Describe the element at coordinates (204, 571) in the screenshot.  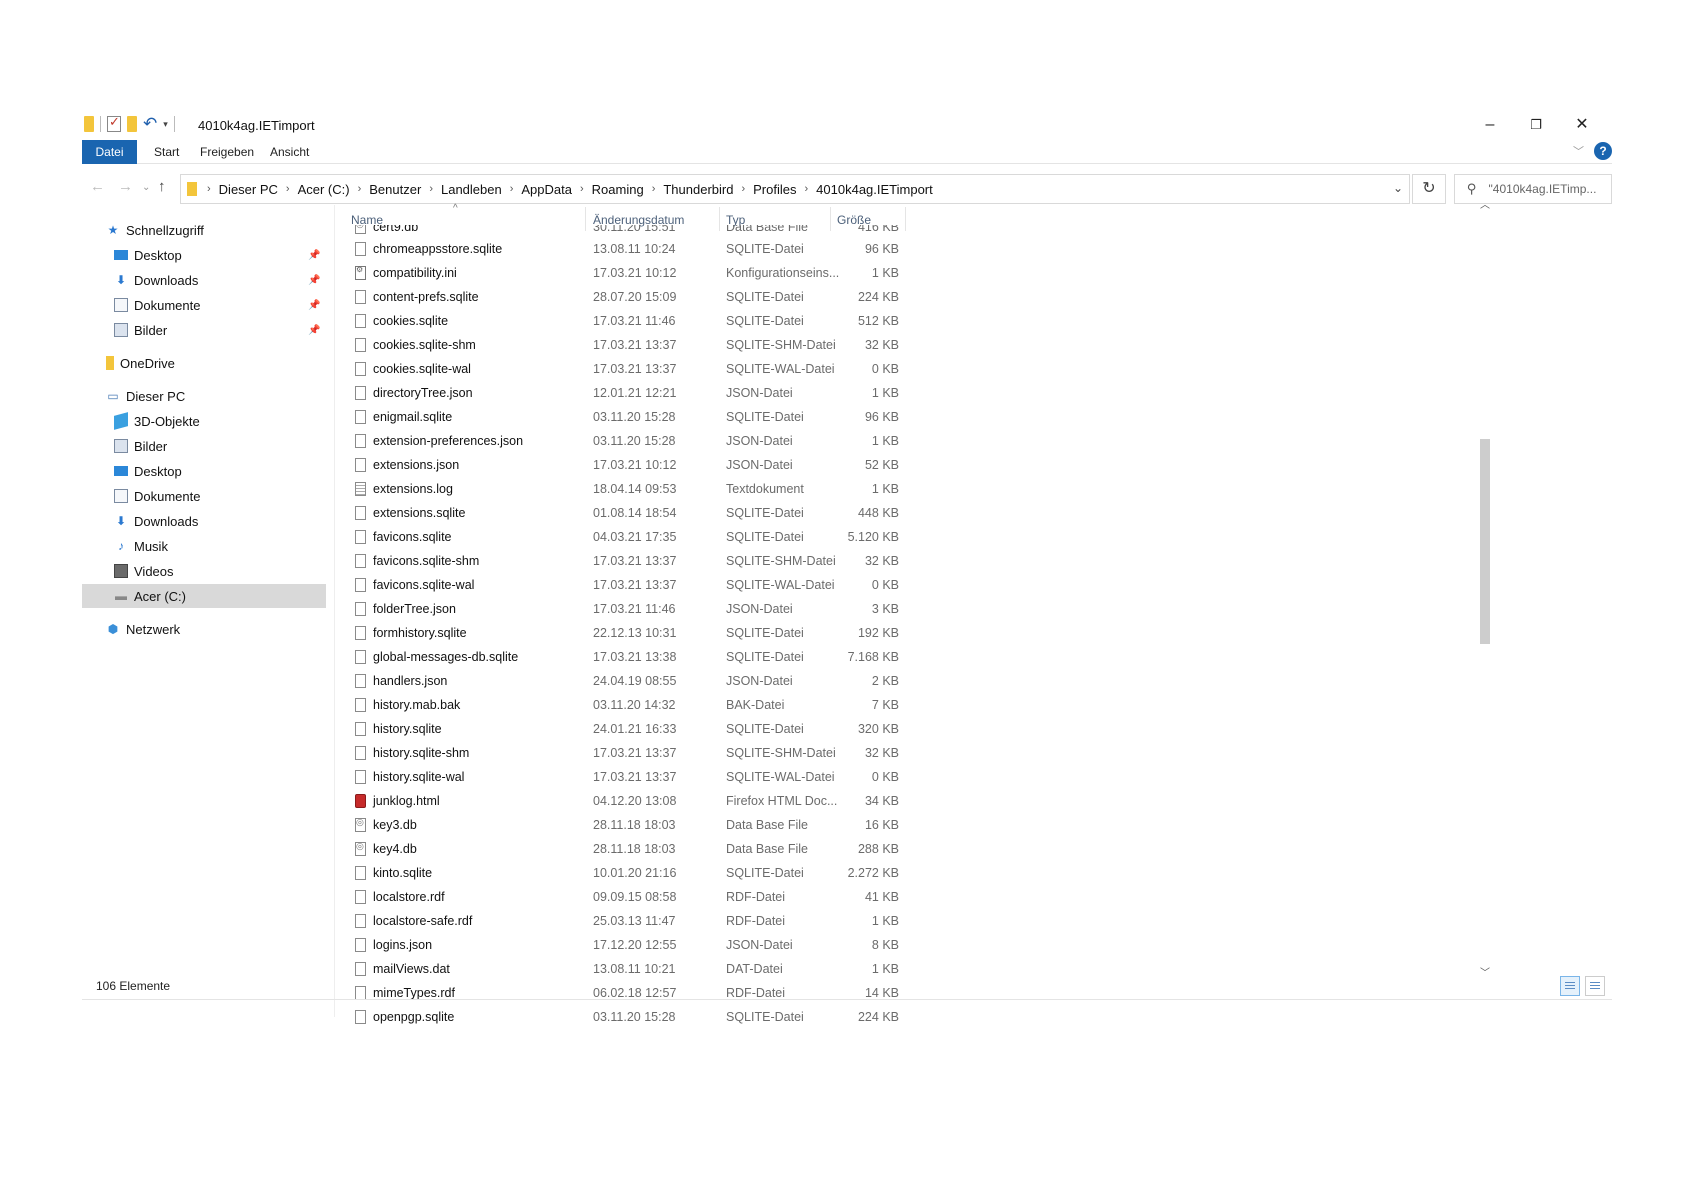
I see `nav-item-videos: Videos` at that location.